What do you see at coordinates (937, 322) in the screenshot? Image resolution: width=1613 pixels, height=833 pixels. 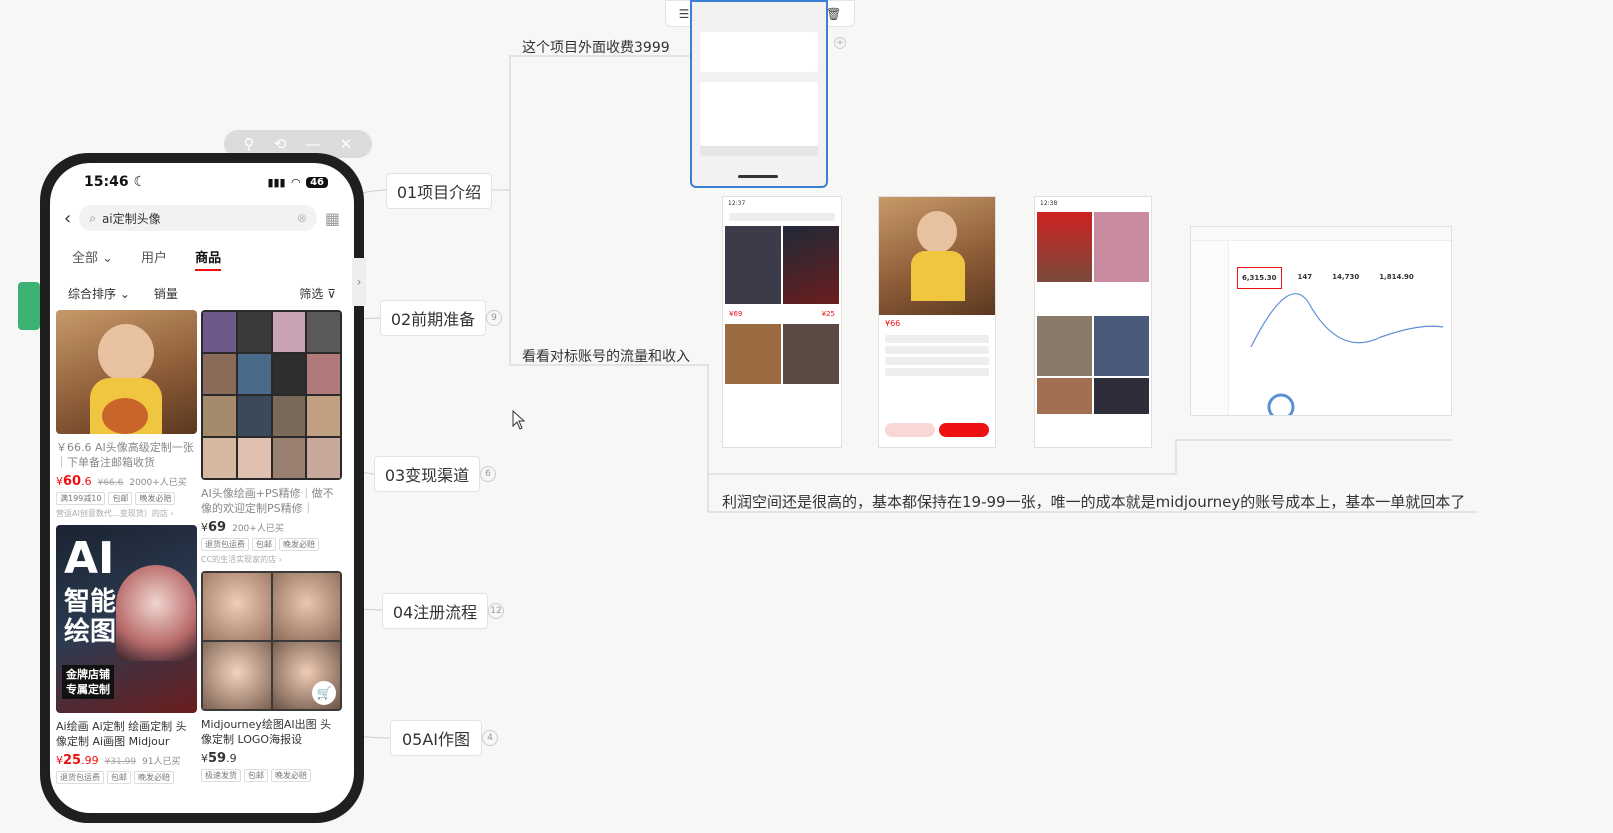 I see `screenshot-product-detail: ¥66` at bounding box center [937, 322].